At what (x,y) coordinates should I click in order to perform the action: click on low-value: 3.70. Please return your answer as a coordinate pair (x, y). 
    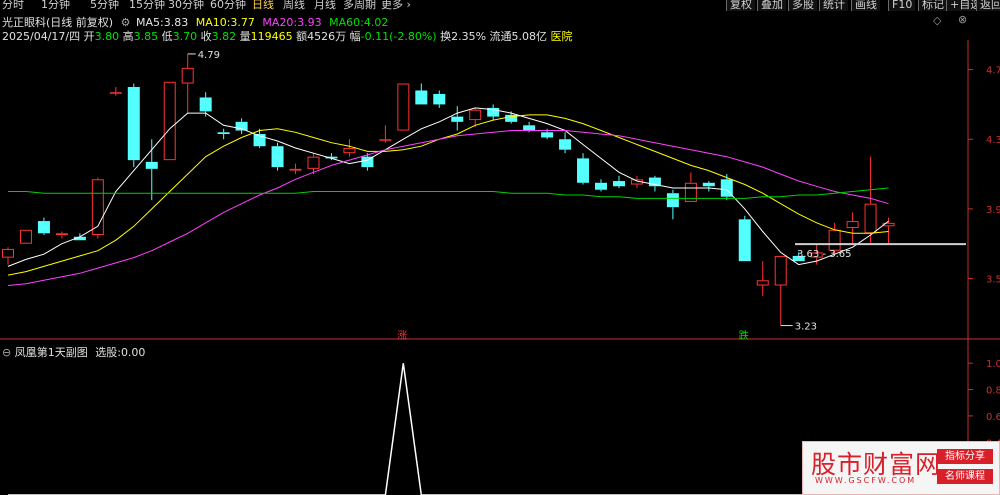
    Looking at the image, I should click on (185, 36).